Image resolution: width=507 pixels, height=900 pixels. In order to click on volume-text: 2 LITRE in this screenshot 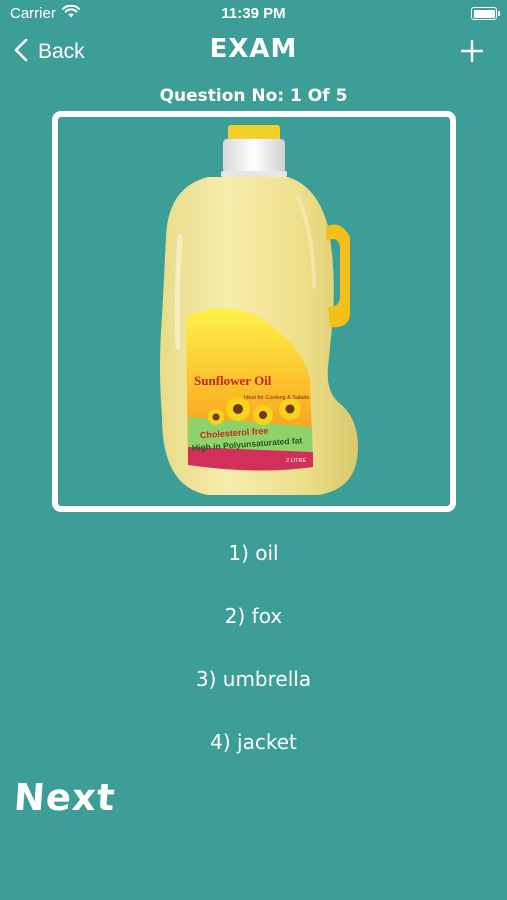, I will do `click(296, 461)`.